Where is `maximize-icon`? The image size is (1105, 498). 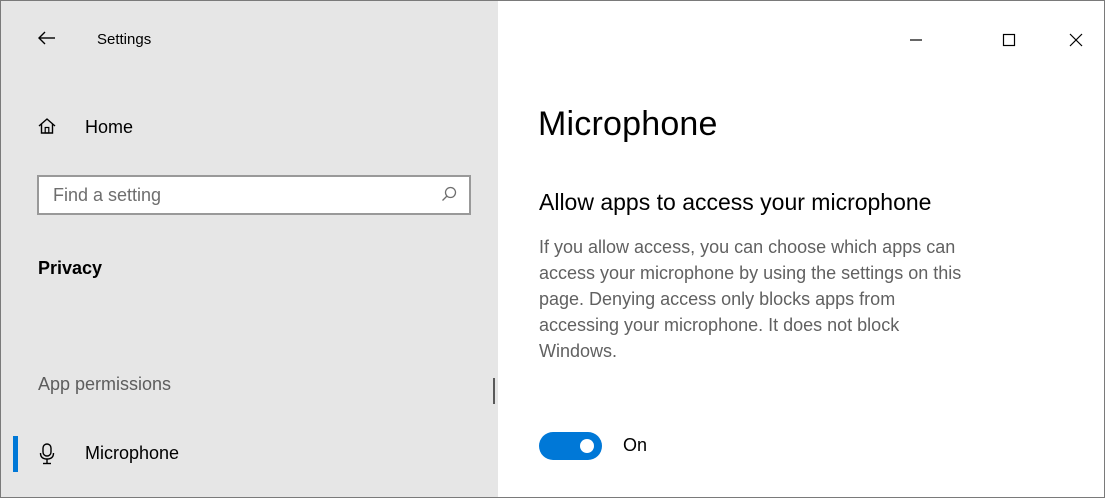 maximize-icon is located at coordinates (1009, 40).